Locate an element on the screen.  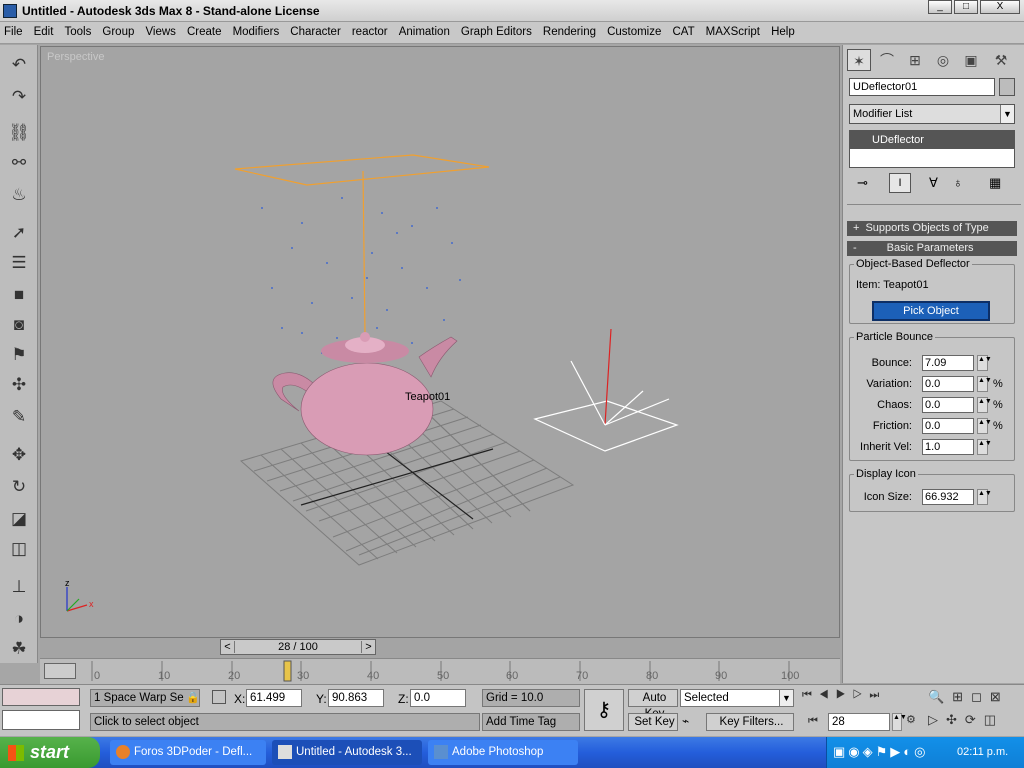
redo-icon: ↷ is located at coordinates (19, 97).